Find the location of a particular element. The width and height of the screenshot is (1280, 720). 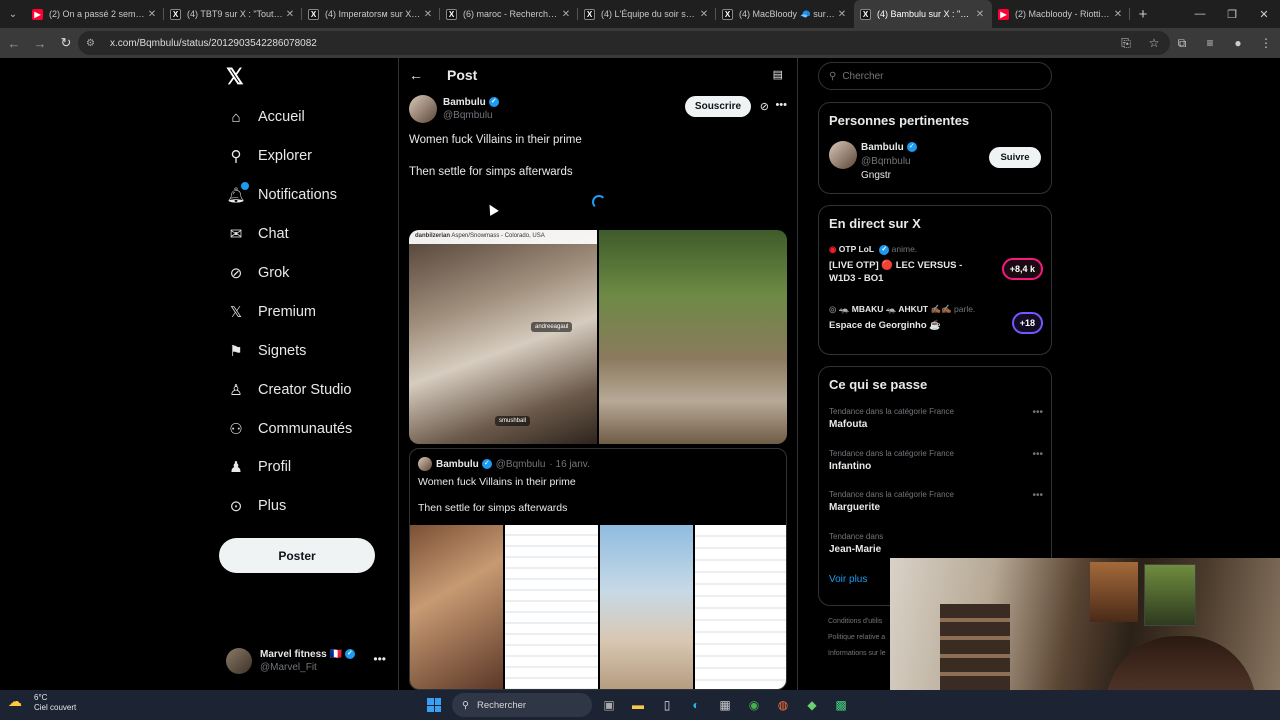

x-logo-icon: 𝕏 is located at coordinates (235, 77).